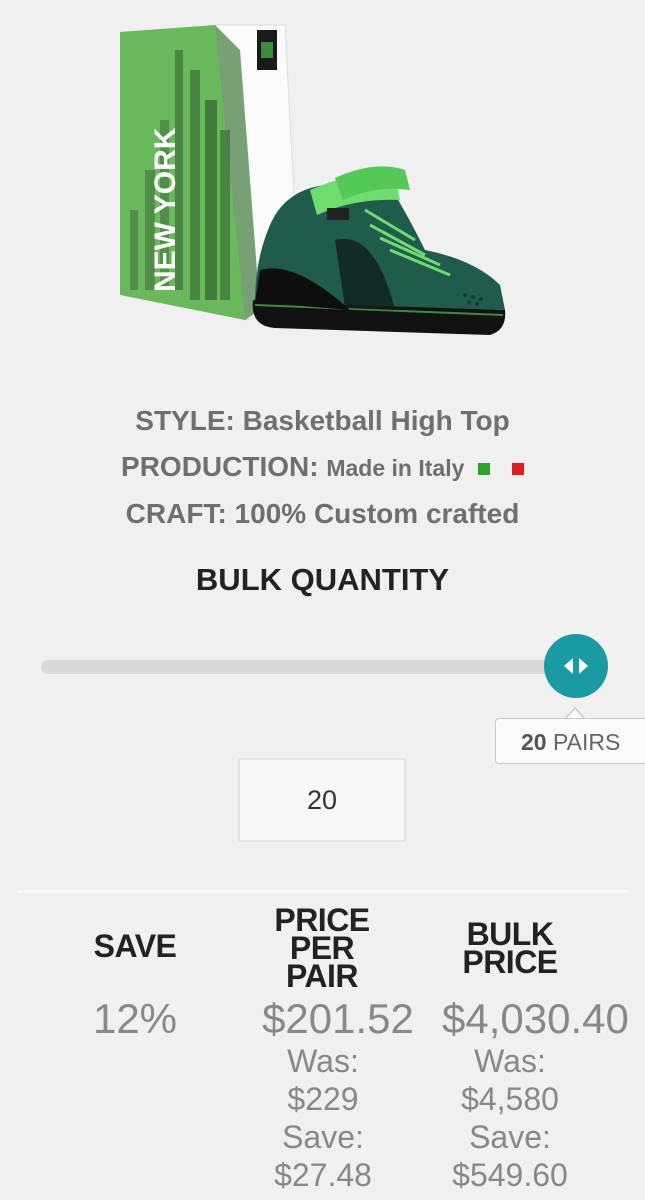 The height and width of the screenshot is (1200, 645). Describe the element at coordinates (323, 1099) in the screenshot. I see `price-was-value: $229` at that location.